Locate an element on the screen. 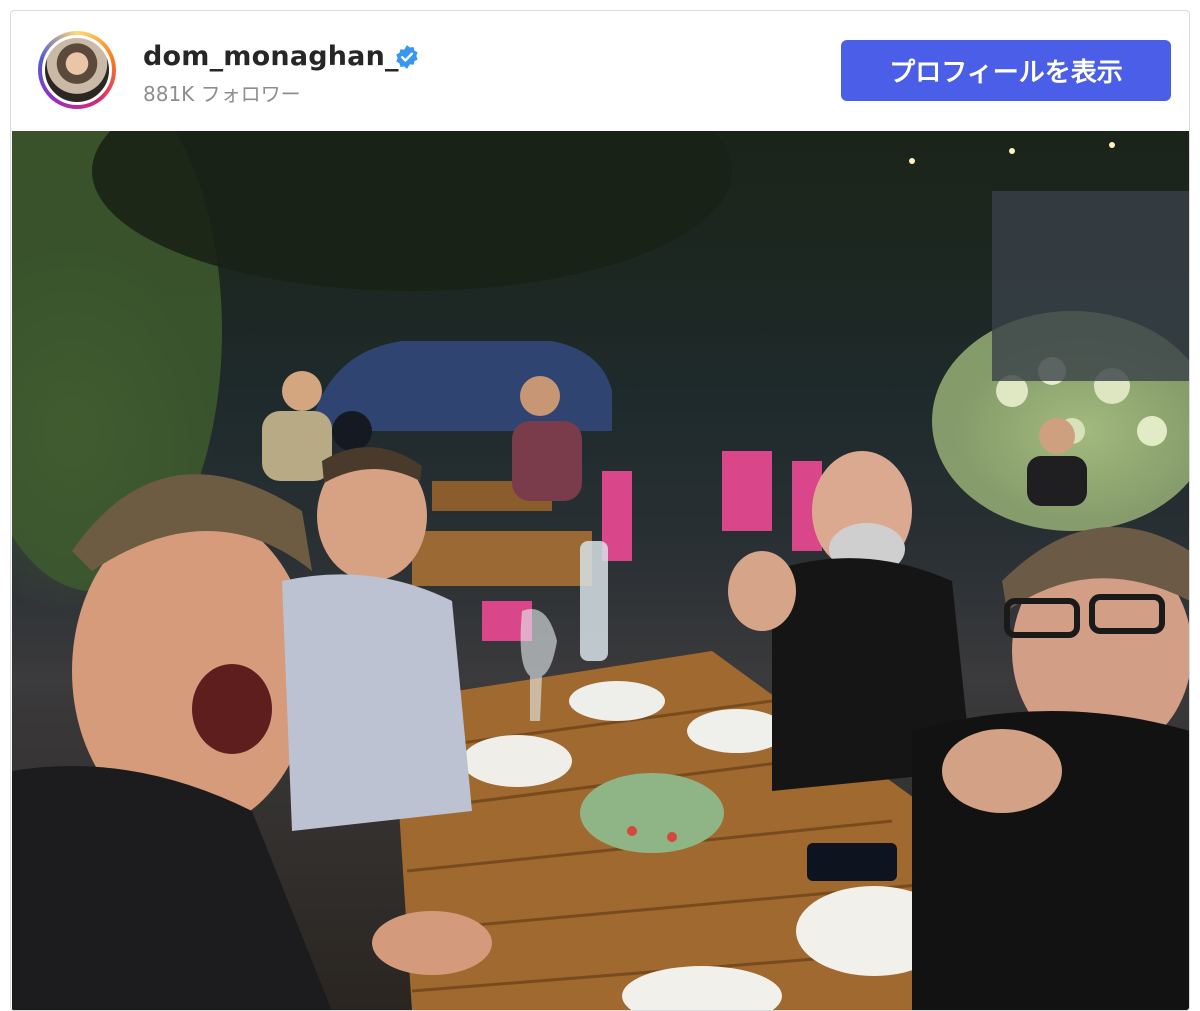  profile-avatar is located at coordinates (77, 70).